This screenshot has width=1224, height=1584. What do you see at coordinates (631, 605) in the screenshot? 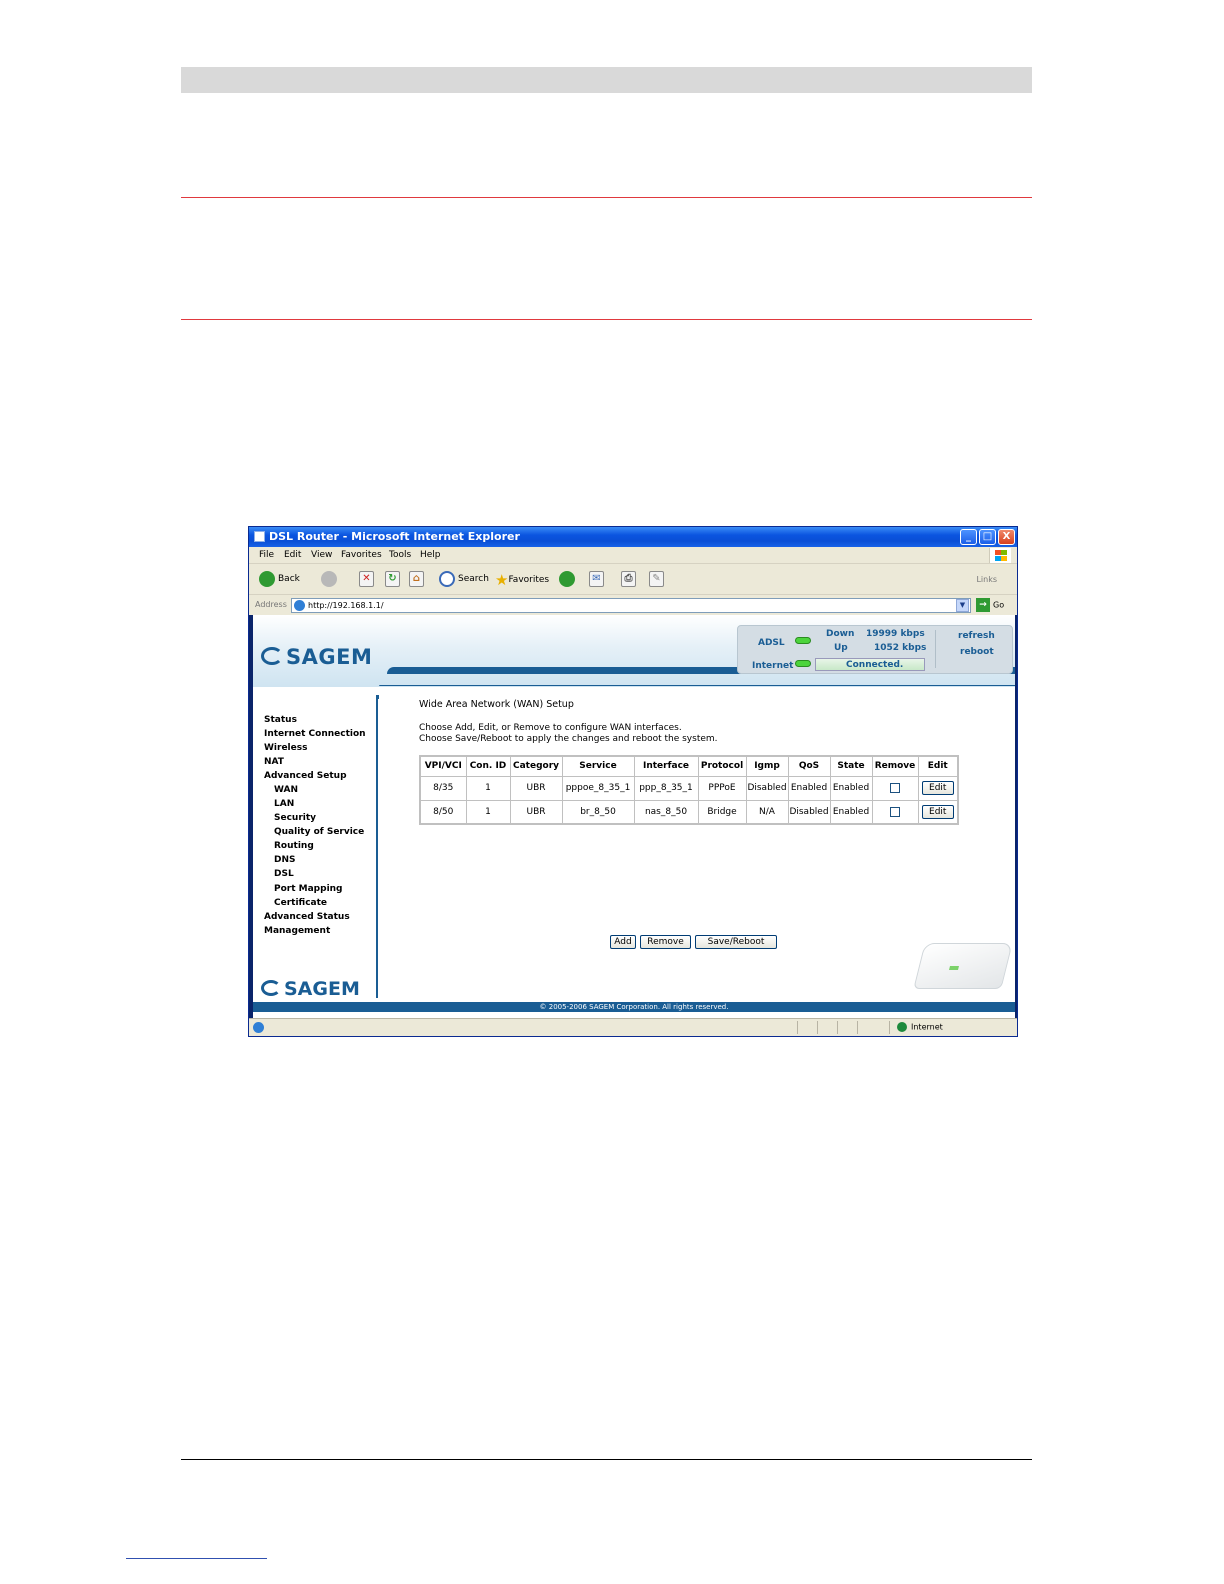
I see `address-input: http://192.168.1.1/` at bounding box center [631, 605].